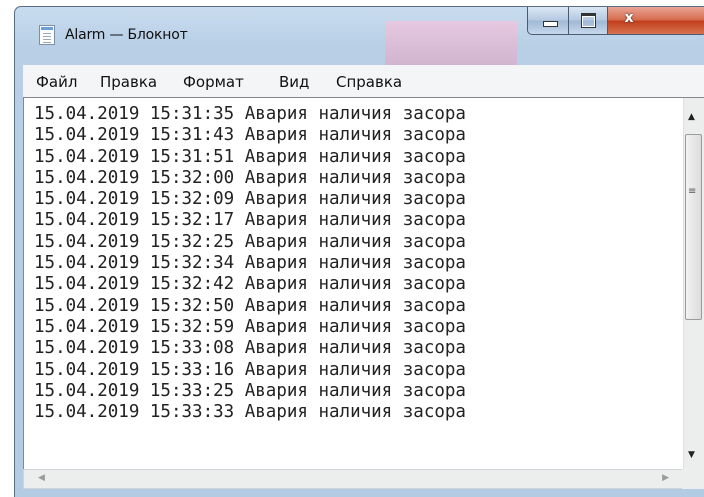 The height and width of the screenshot is (497, 704). I want to click on menu-help: Справка, so click(369, 82).